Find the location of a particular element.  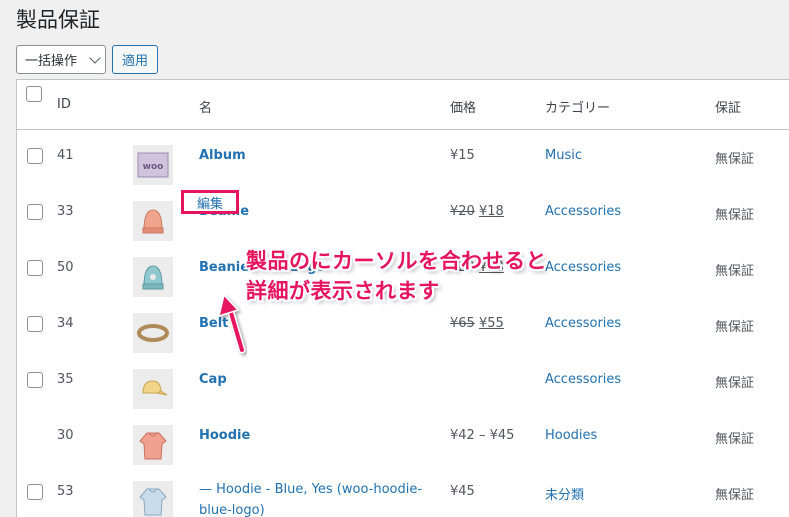

apply-button: 適用 is located at coordinates (135, 59).